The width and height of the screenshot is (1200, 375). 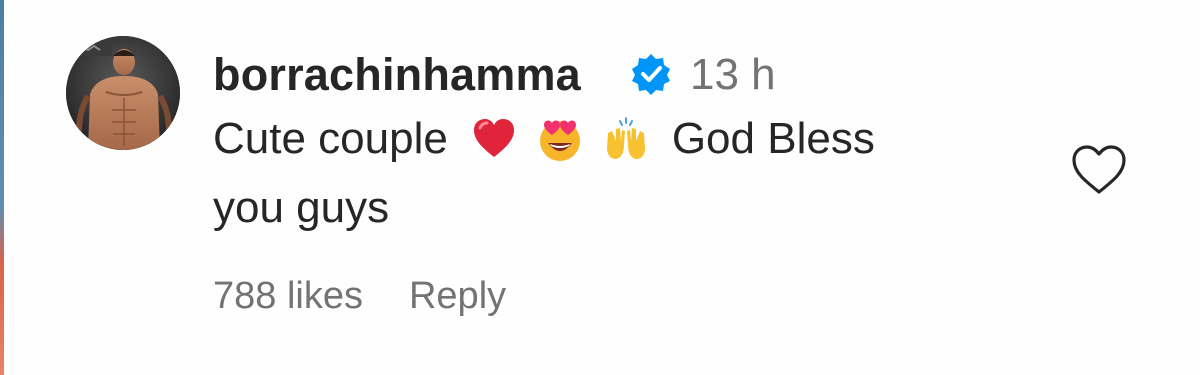 I want to click on heart-outline-icon, so click(x=1099, y=170).